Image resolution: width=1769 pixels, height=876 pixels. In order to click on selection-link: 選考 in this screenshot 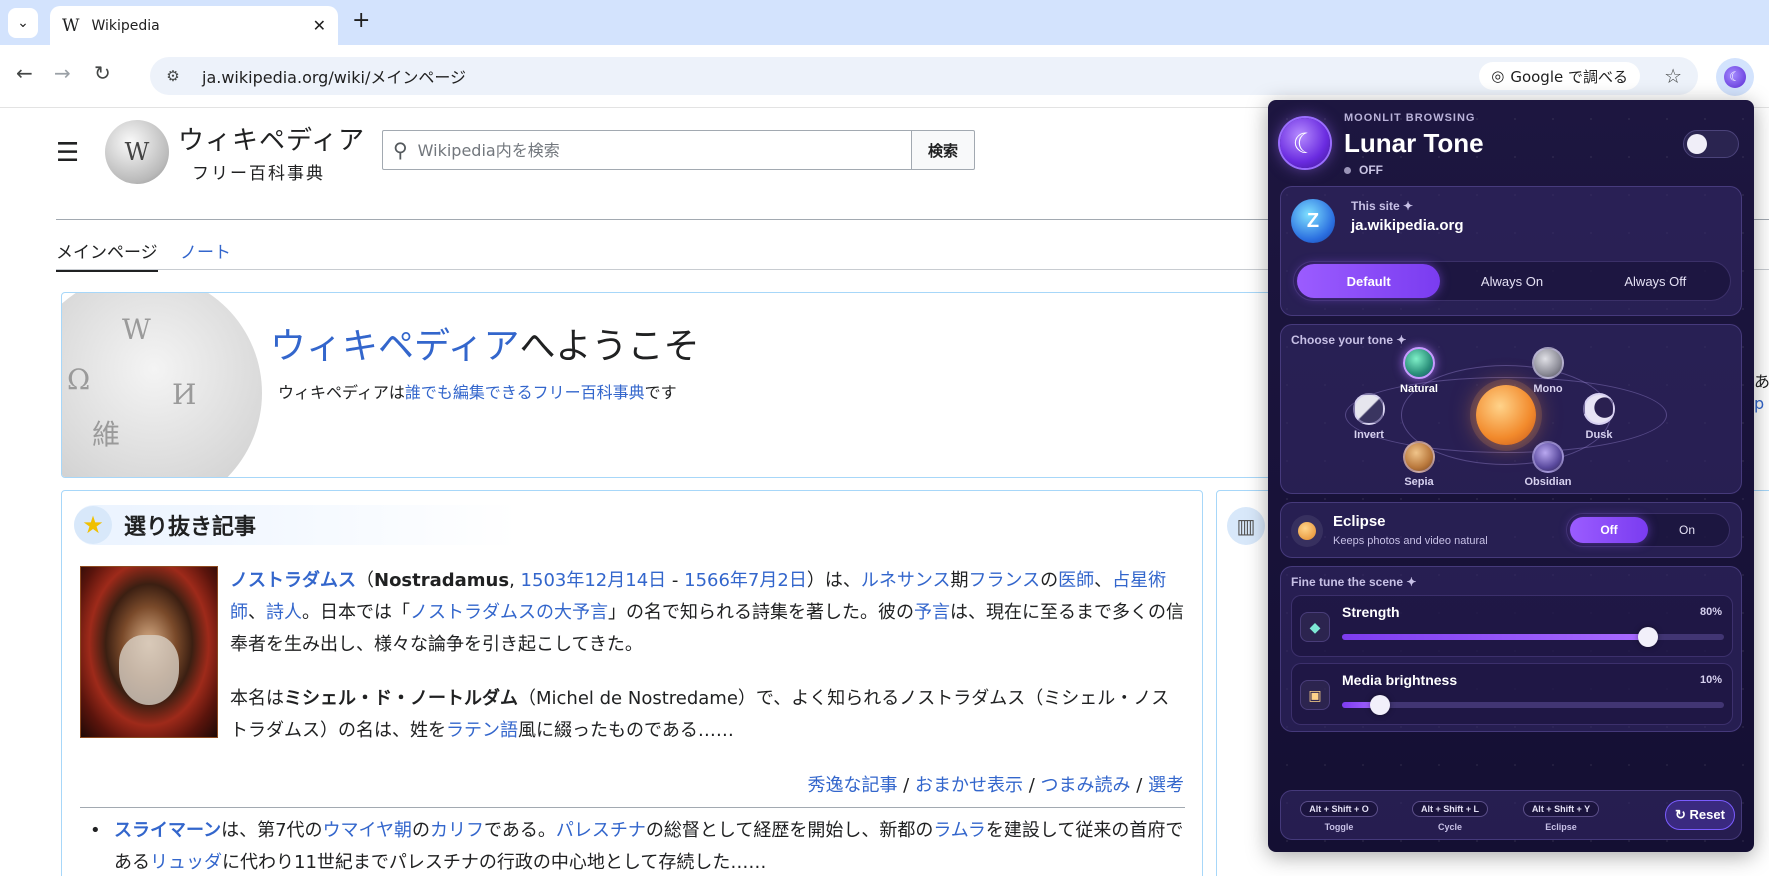, I will do `click(1166, 785)`.